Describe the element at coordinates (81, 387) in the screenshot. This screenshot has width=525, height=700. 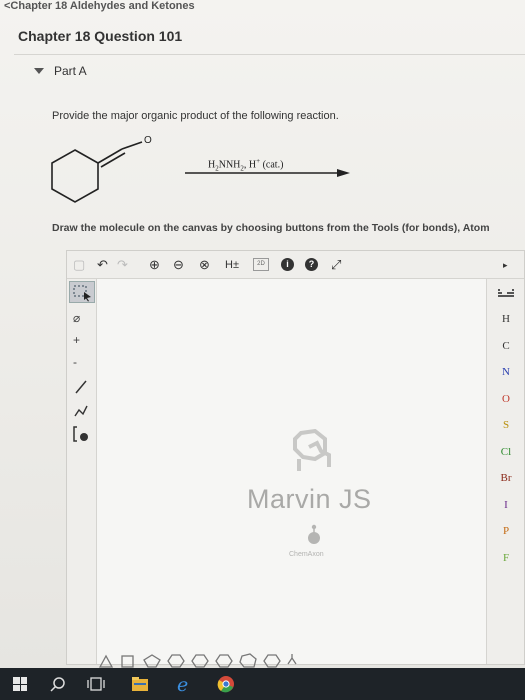
I see `single-bond-icon` at that location.